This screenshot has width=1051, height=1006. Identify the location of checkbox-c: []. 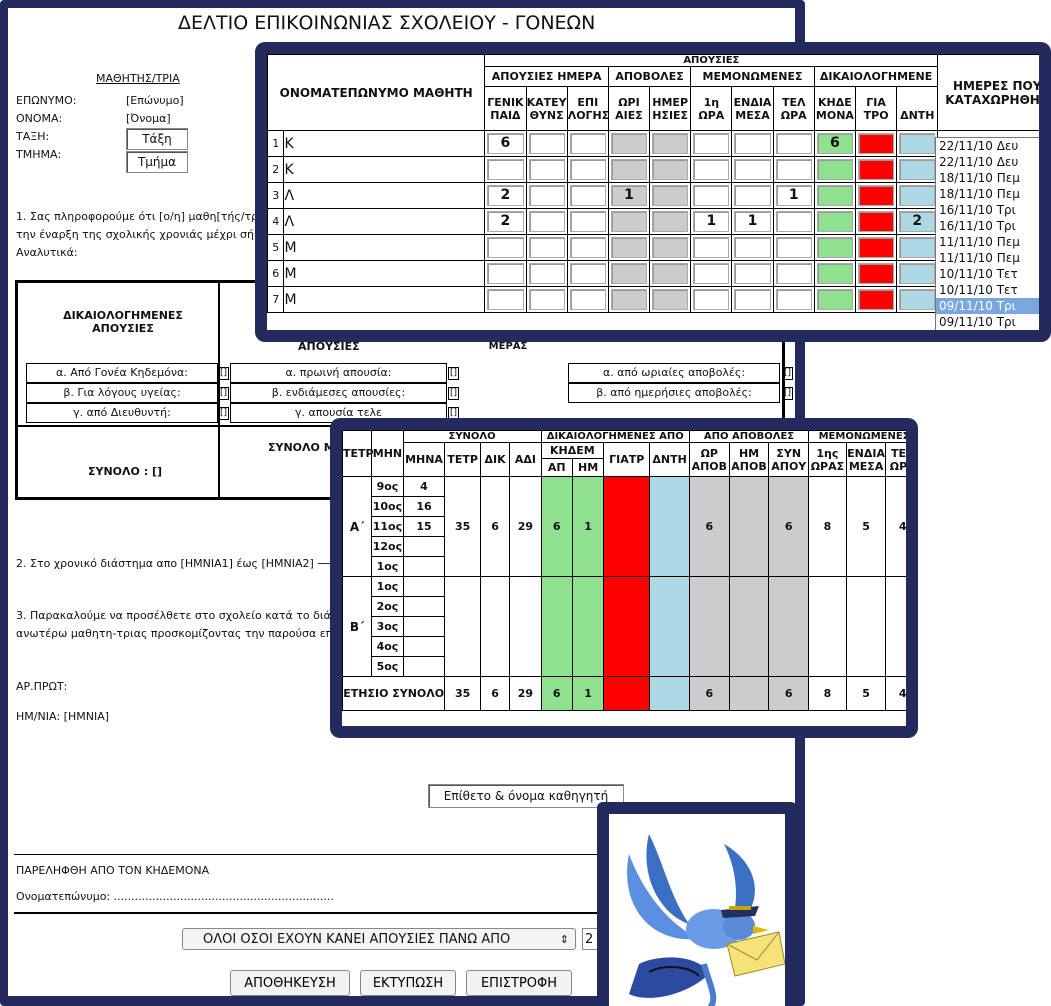
(223, 413).